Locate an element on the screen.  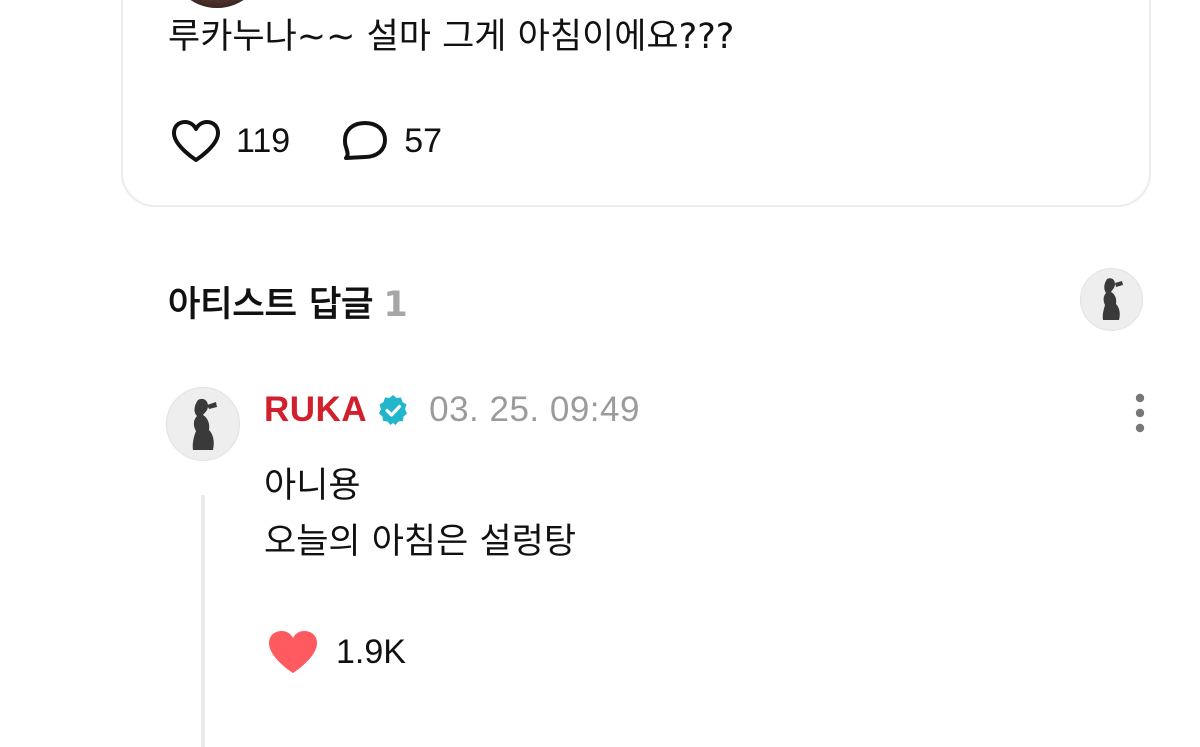
reply-header: RUKA 03. 25. 09:49 is located at coordinates (452, 410).